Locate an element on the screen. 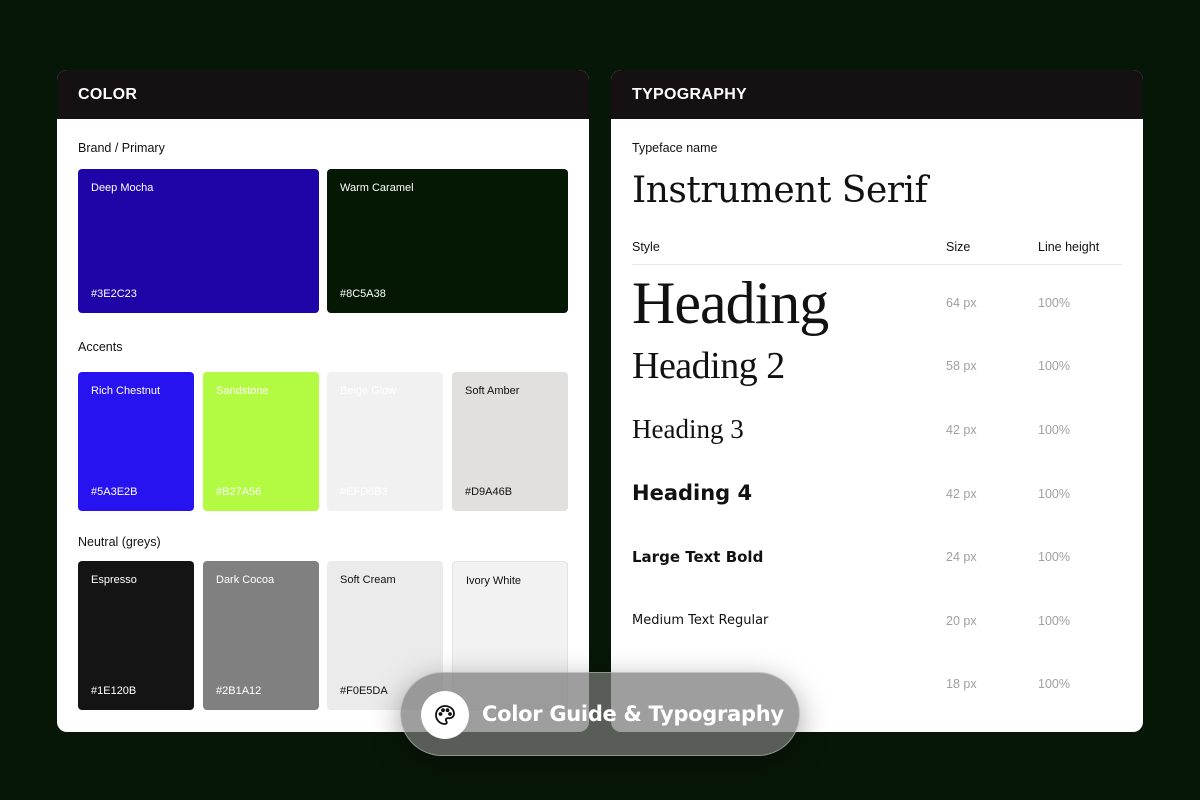  accents-section-label: Accents is located at coordinates (100, 347).